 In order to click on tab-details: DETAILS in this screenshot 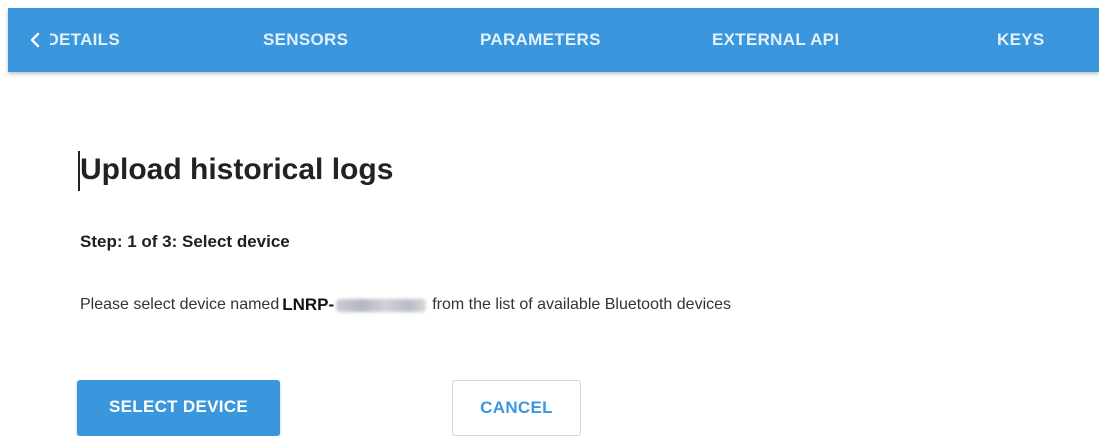, I will do `click(85, 40)`.